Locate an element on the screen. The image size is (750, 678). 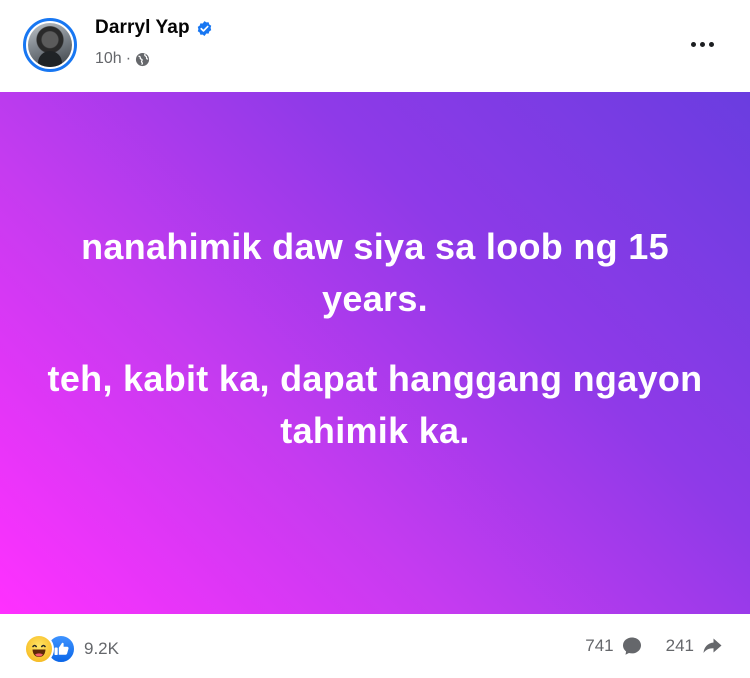
author-row: Darryl Yap is located at coordinates (154, 28).